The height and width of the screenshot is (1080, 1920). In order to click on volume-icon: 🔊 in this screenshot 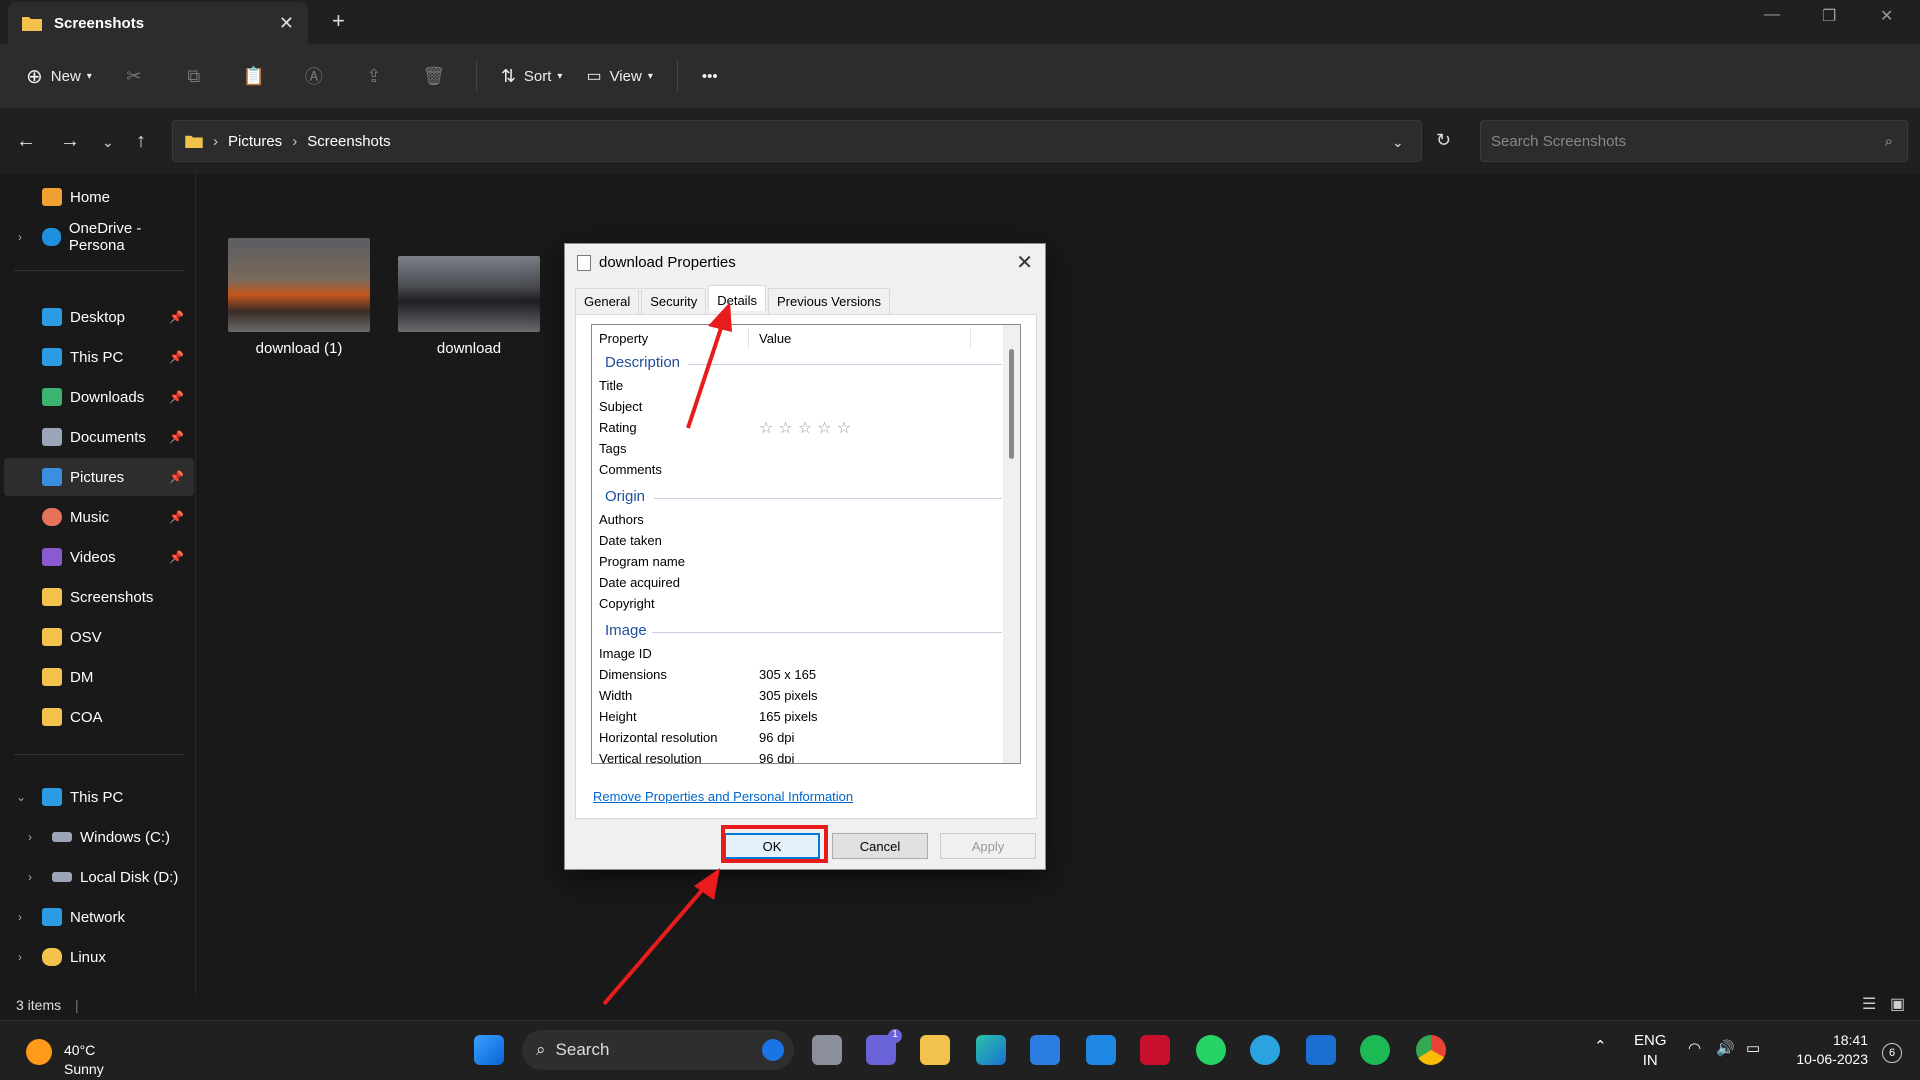, I will do `click(1725, 1049)`.